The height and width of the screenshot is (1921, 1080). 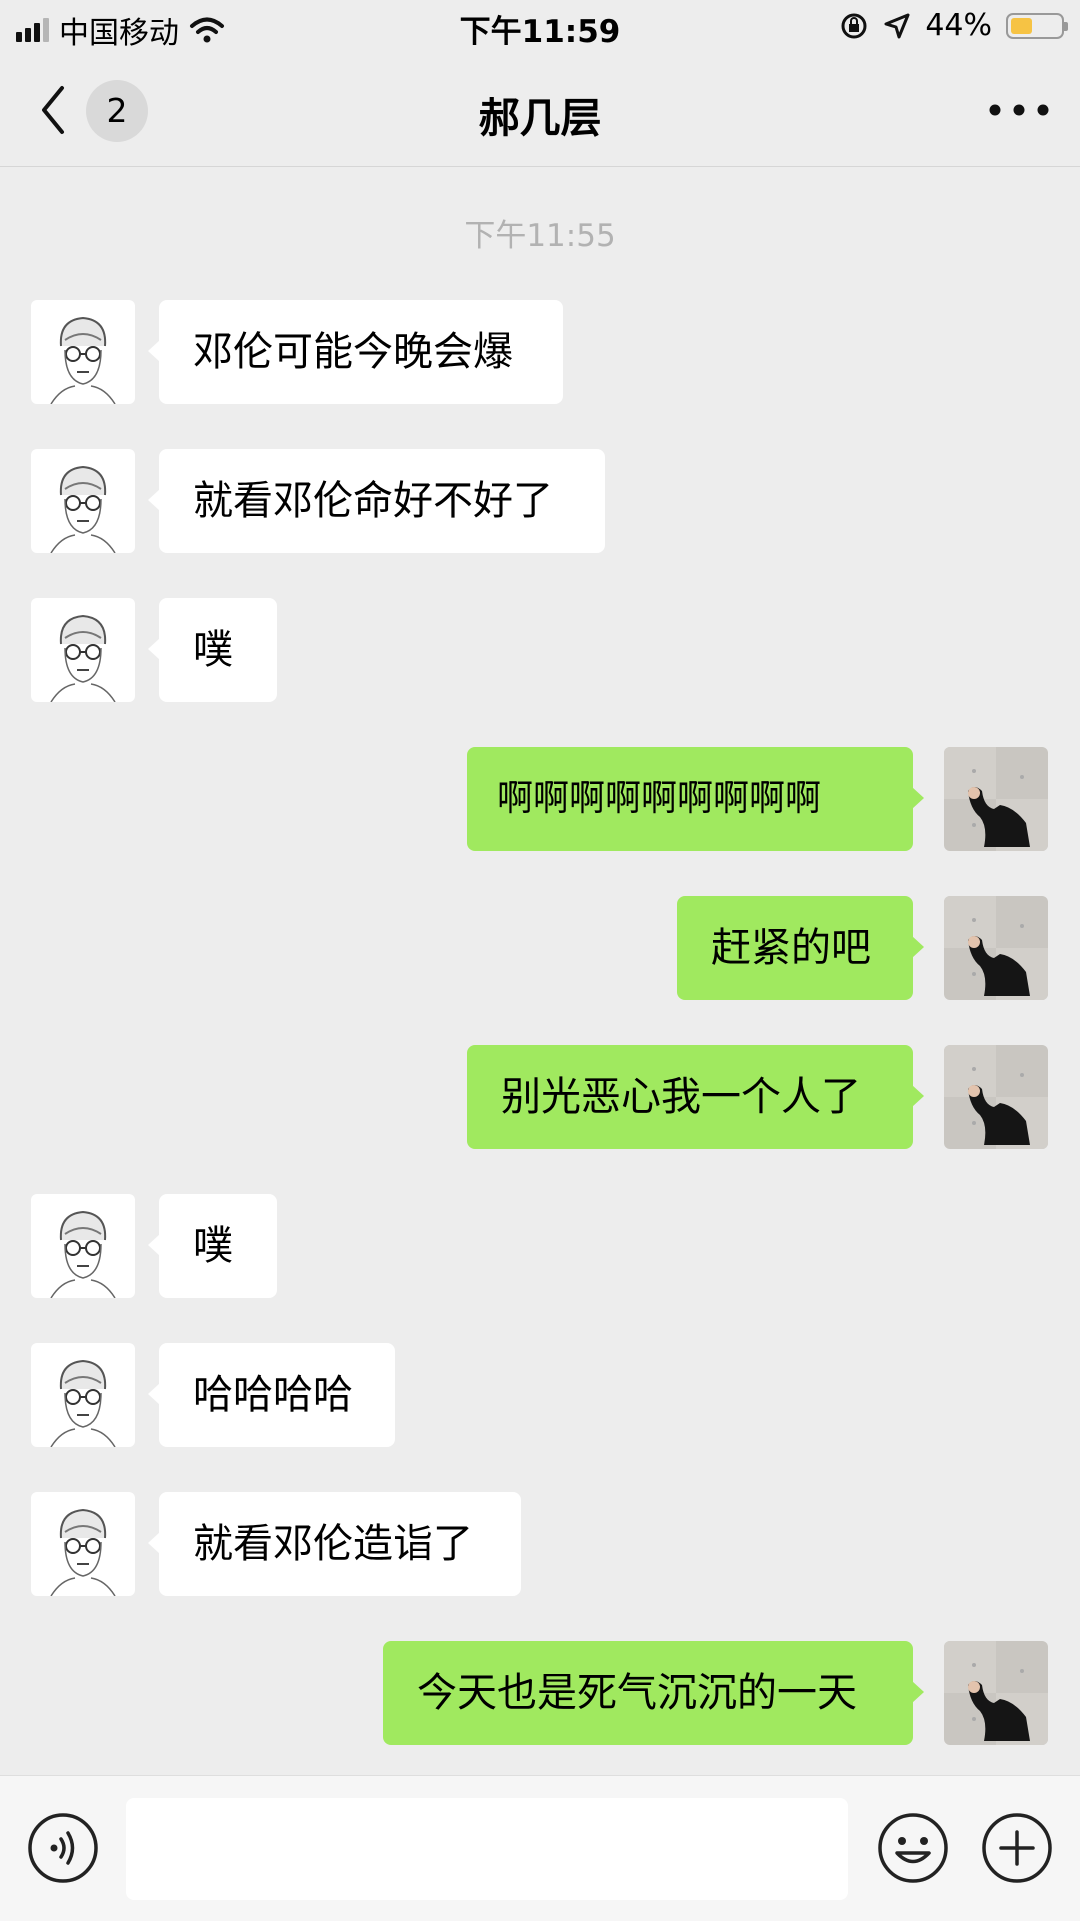 I want to click on message-bubble: 哈哈哈哈, so click(x=271, y=1395).